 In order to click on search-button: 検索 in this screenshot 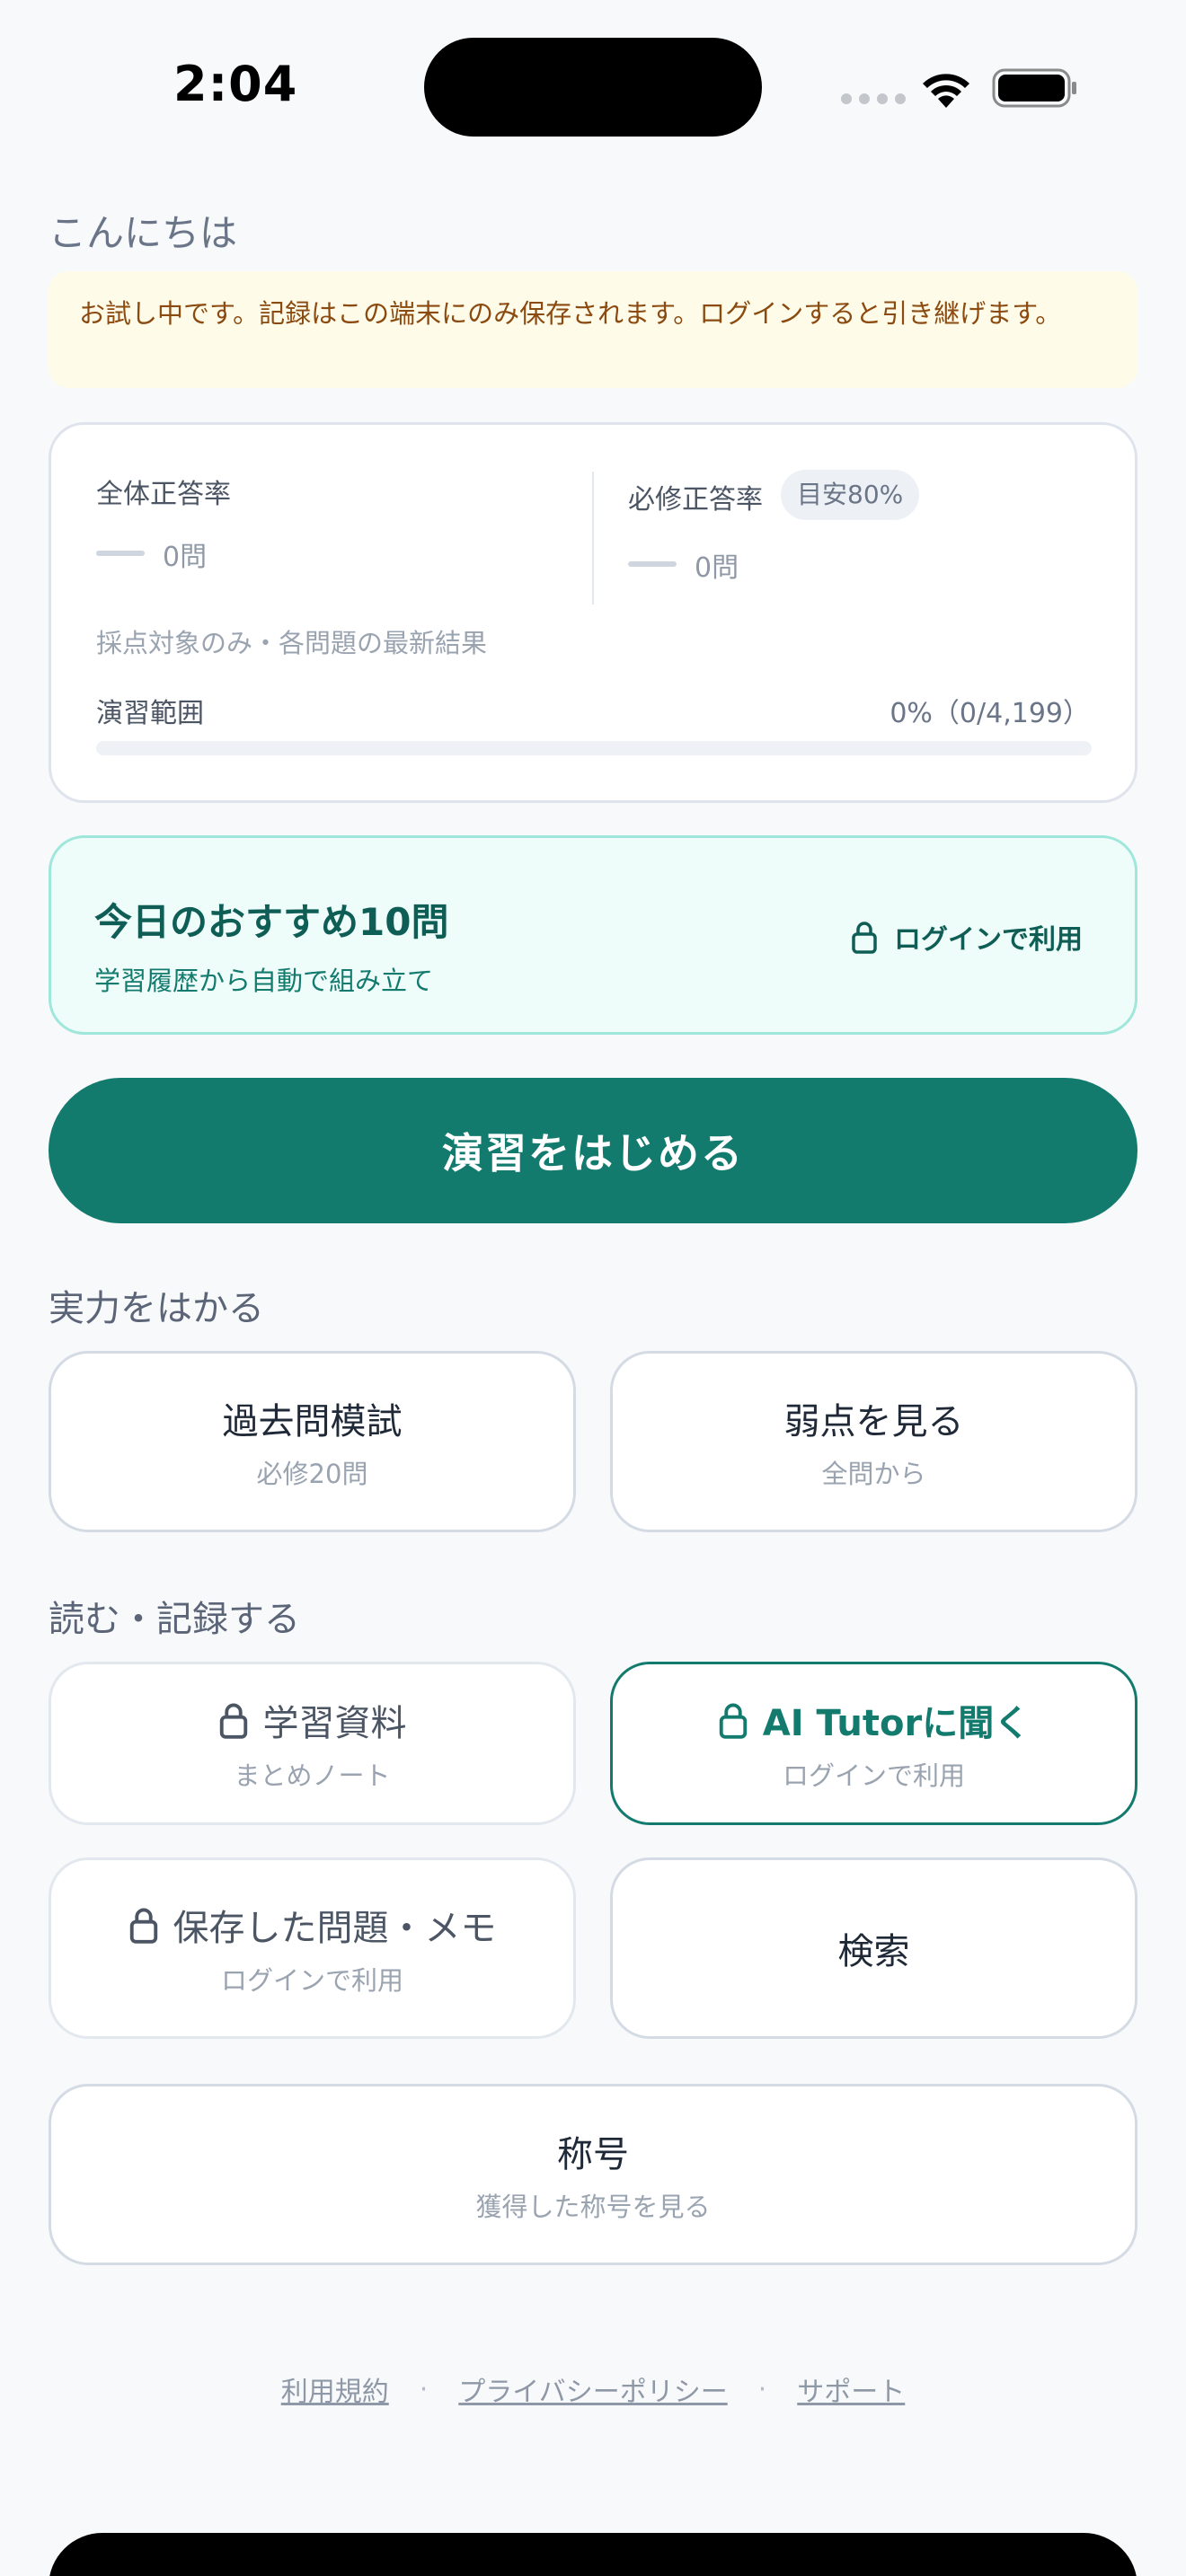, I will do `click(873, 1948)`.